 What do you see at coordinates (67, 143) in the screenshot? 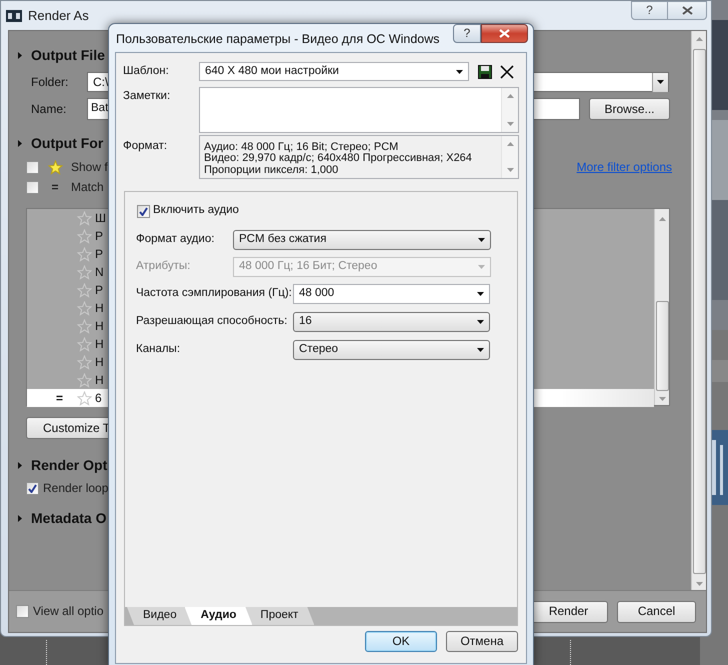
I see `section-heading: Output For` at bounding box center [67, 143].